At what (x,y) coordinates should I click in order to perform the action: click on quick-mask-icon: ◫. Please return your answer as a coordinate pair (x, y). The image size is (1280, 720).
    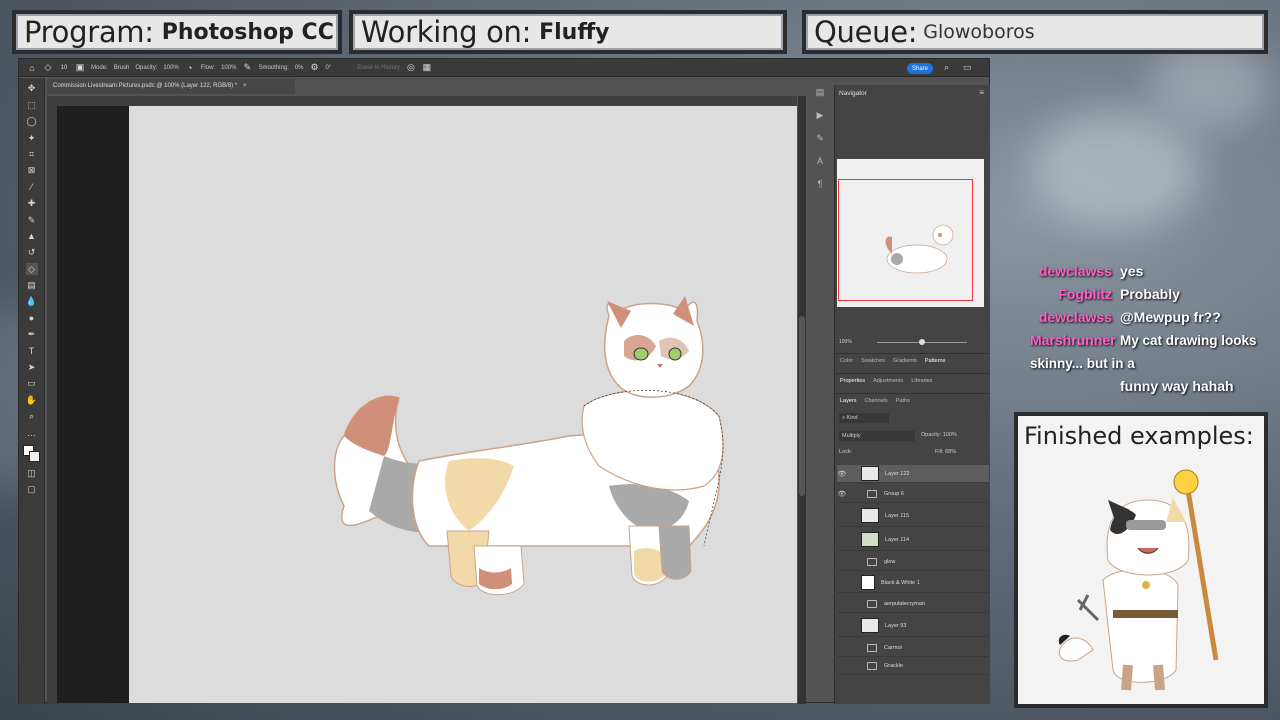
    Looking at the image, I should click on (32, 473).